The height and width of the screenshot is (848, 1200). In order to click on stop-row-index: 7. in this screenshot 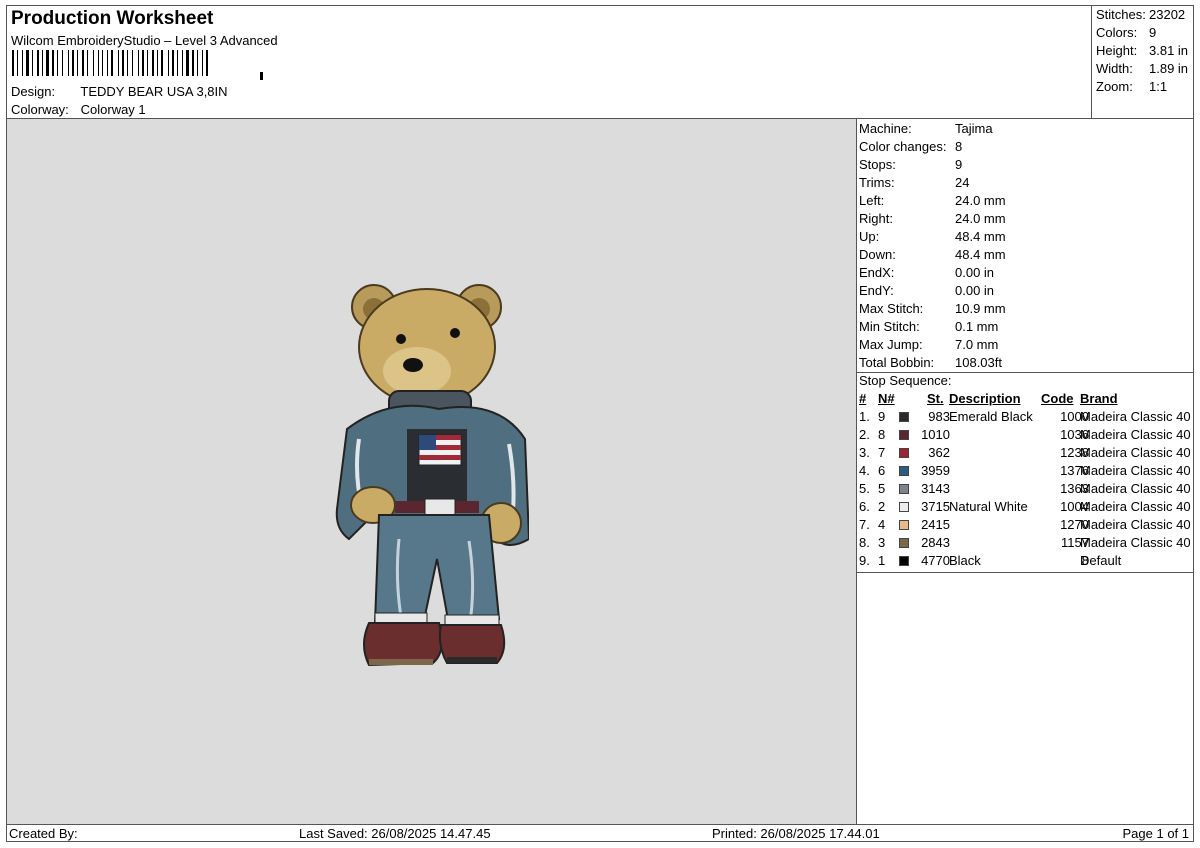, I will do `click(864, 524)`.